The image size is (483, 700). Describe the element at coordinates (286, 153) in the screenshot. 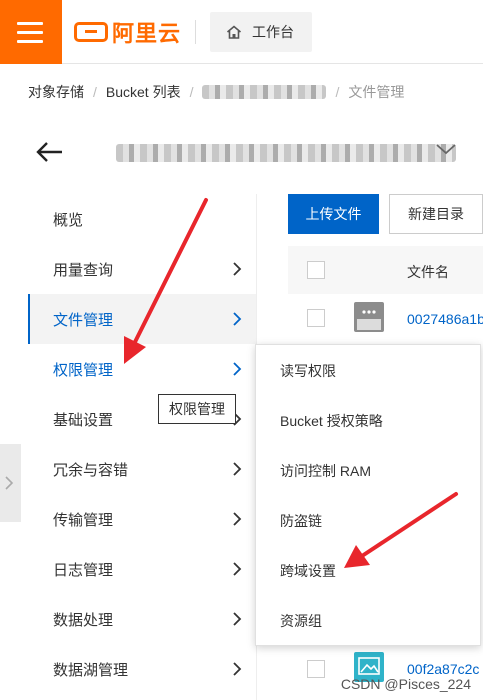

I see `bucket-name-redacted` at that location.